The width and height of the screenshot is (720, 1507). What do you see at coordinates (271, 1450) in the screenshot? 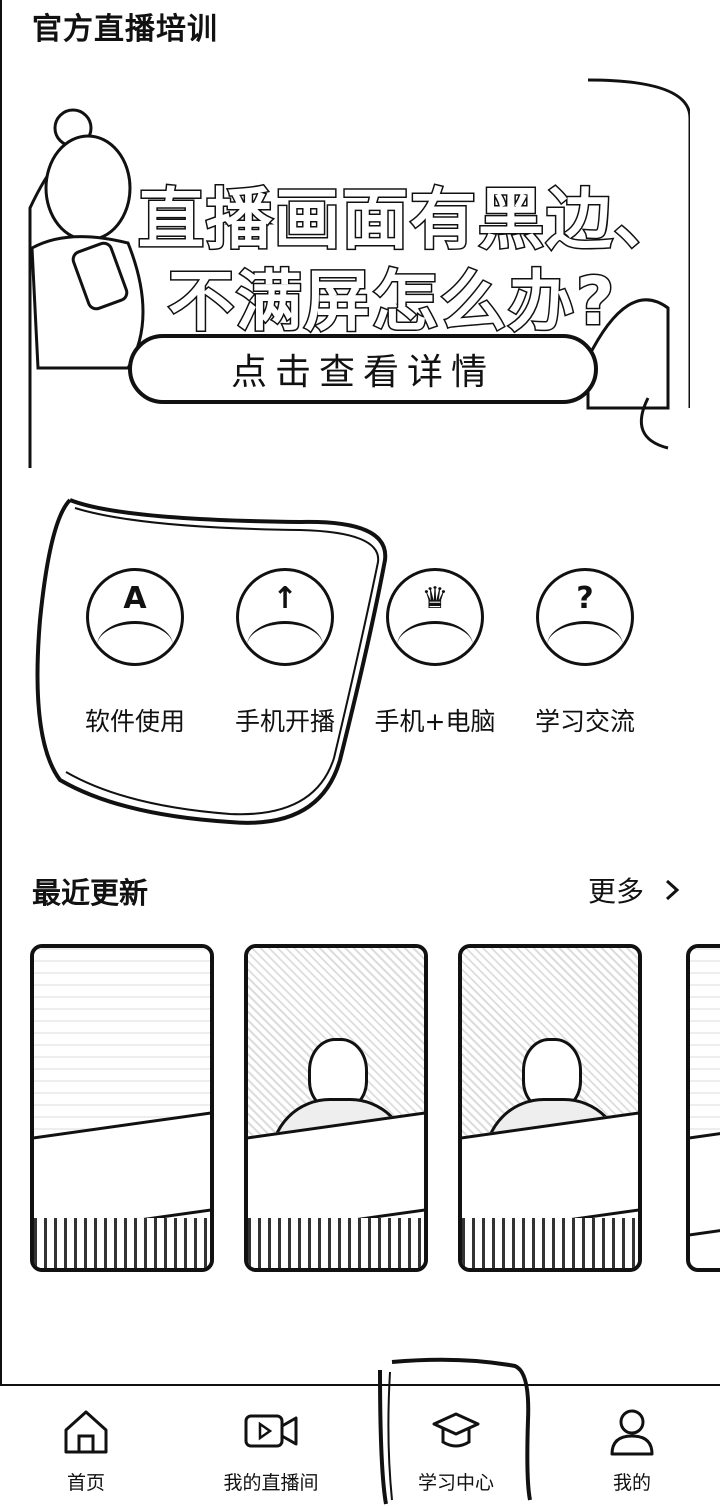
I see `tab-my-live-room: 我的直播间` at bounding box center [271, 1450].